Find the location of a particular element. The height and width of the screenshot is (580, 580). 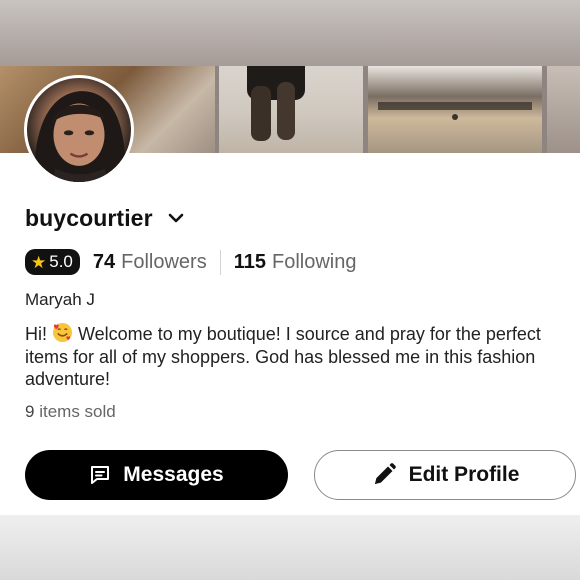

username-row: buycourtier is located at coordinates (105, 218).